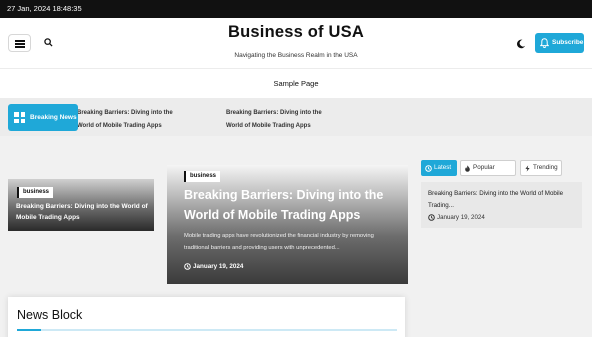  I want to click on tab-popular: Popular, so click(488, 168).